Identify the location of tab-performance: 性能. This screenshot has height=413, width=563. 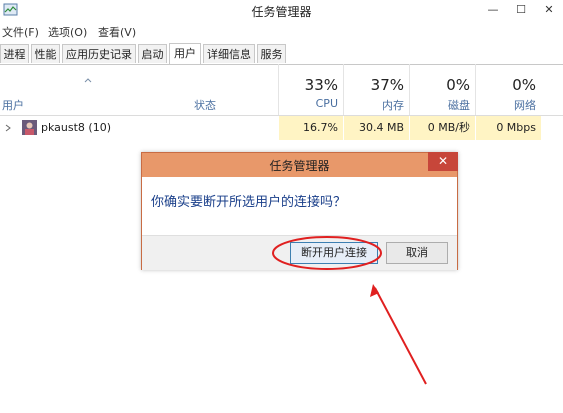
(45, 53).